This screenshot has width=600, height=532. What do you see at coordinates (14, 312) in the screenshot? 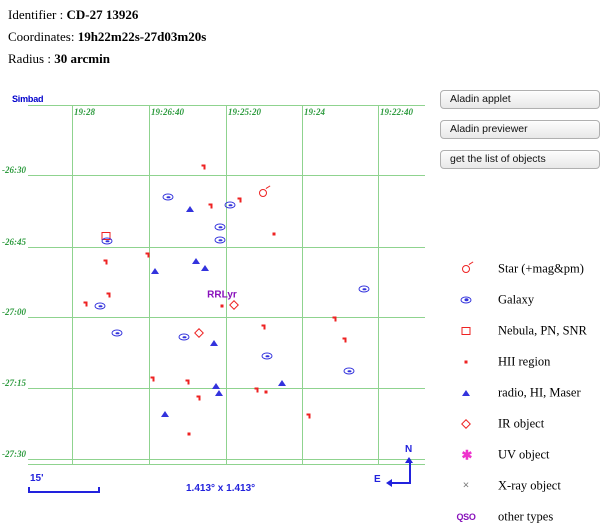
I see `y-axis-tick-label: -27:00` at bounding box center [14, 312].